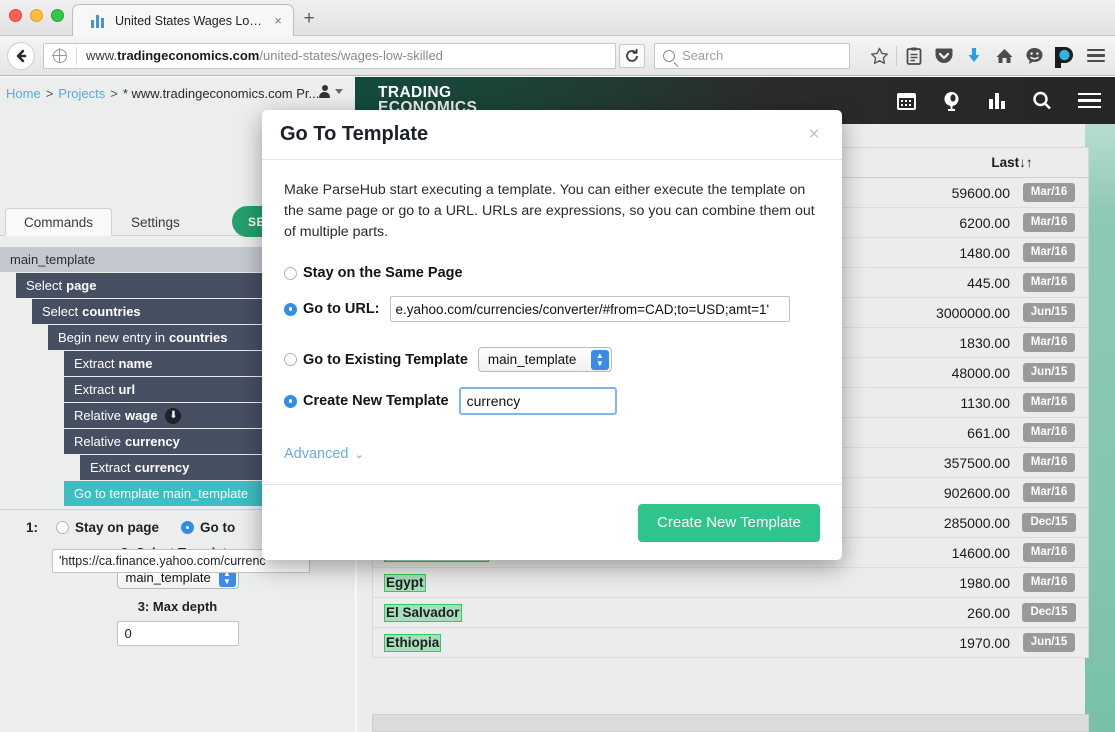 The image size is (1115, 732). What do you see at coordinates (537, 401) in the screenshot?
I see `new-template-name-input: currency` at bounding box center [537, 401].